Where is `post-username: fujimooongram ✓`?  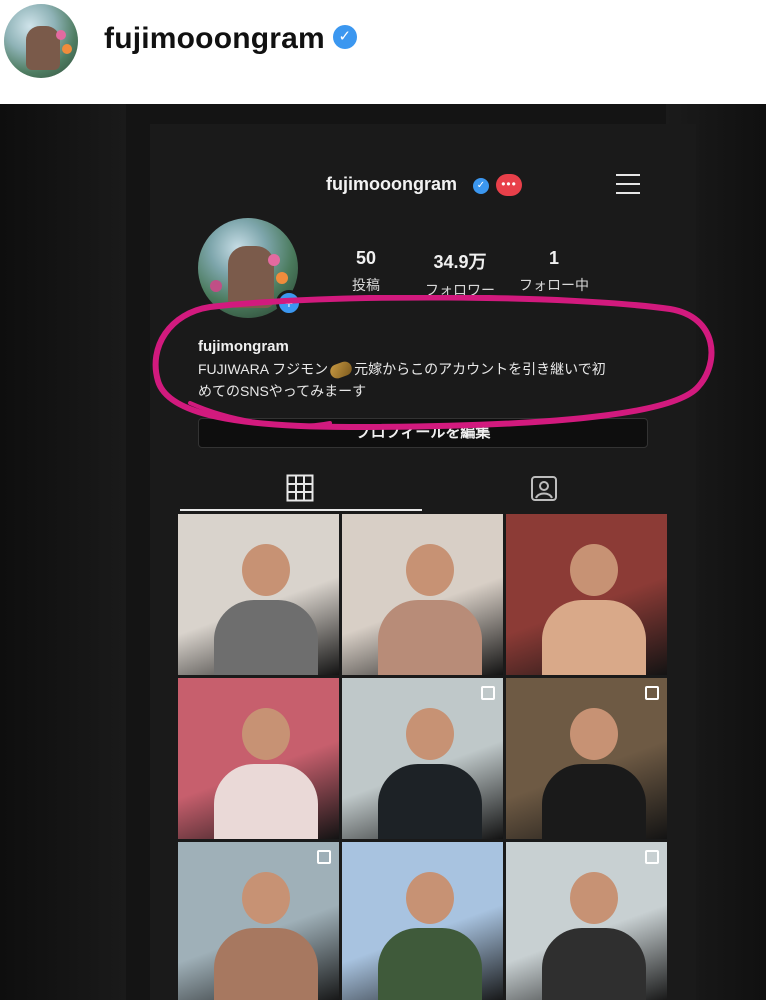
post-username: fujimooongram ✓ is located at coordinates (230, 39).